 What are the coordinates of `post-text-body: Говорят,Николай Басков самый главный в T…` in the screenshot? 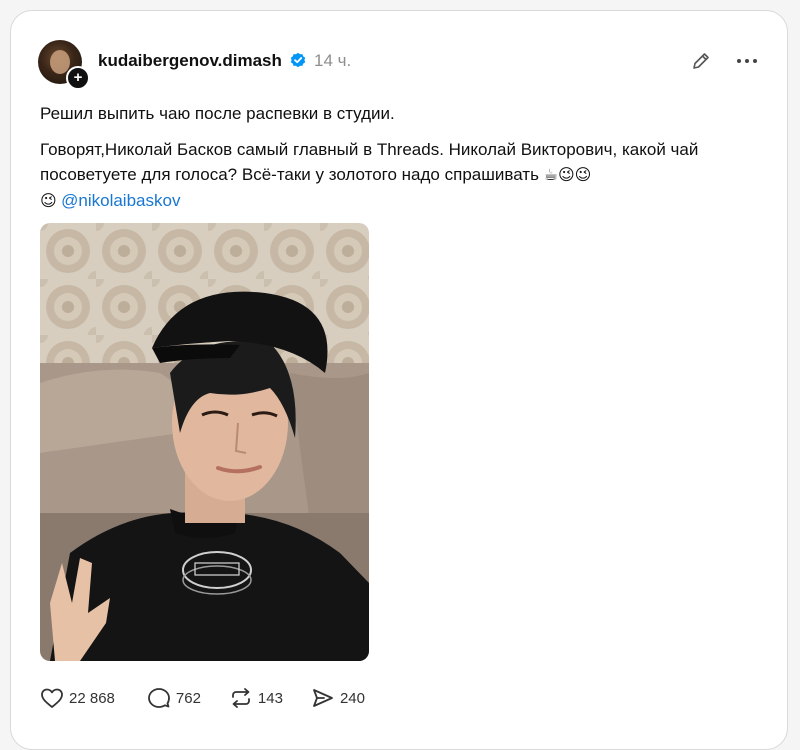 It's located at (385, 175).